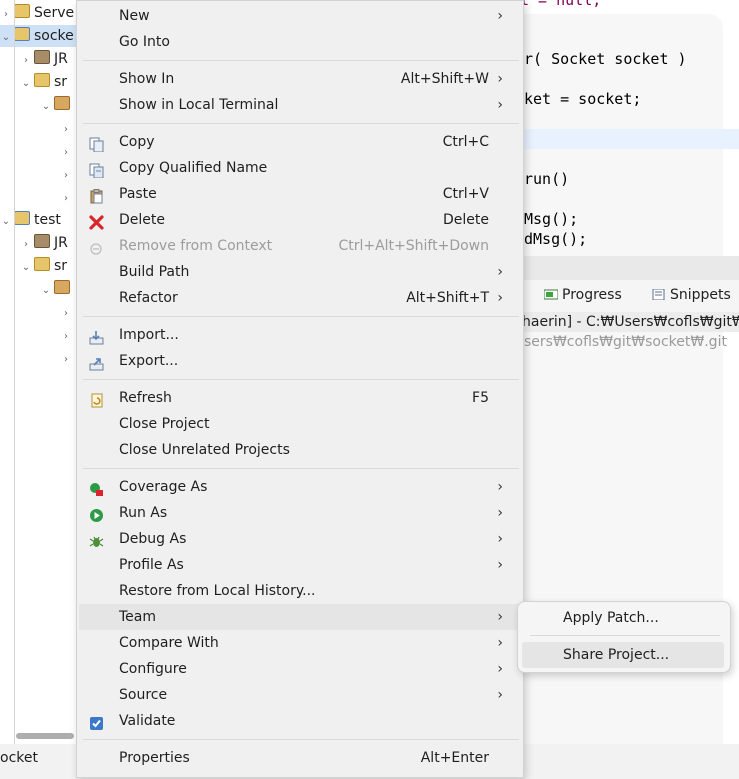 The width and height of the screenshot is (739, 779). I want to click on menu-separator, so click(301, 468).